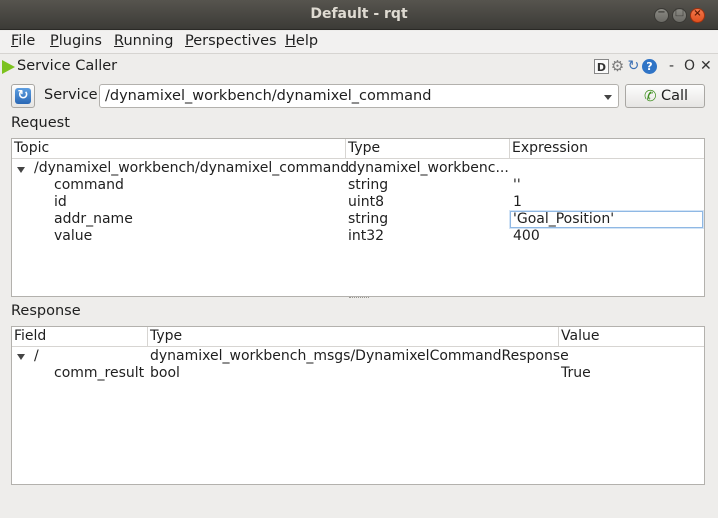 The image size is (718, 518). I want to click on float-plugin-icon: O, so click(689, 66).